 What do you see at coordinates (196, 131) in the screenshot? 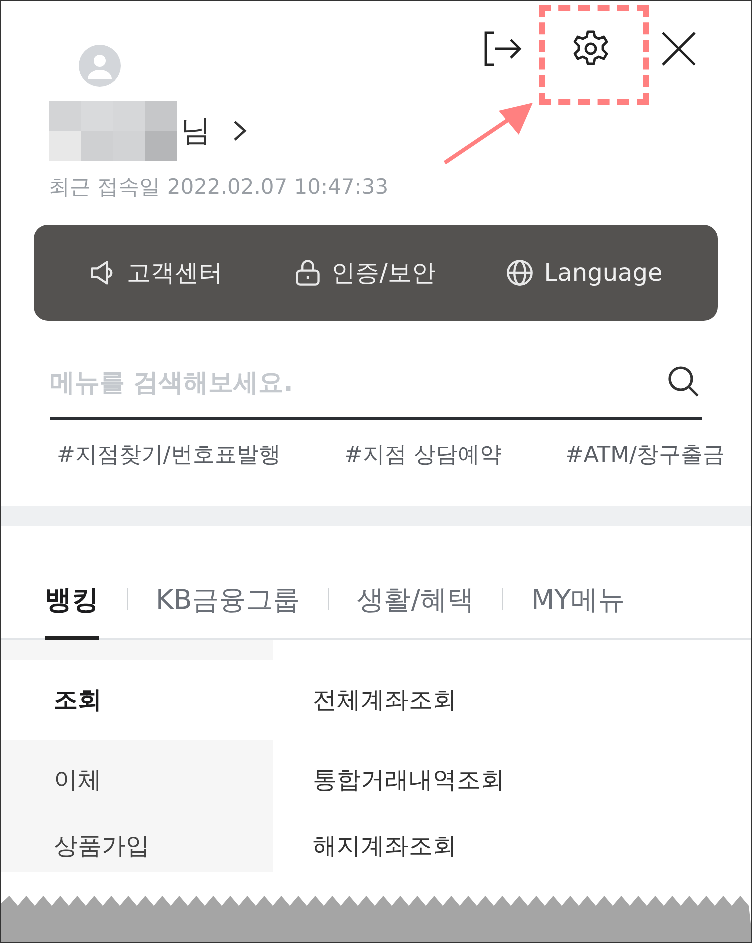
I see `greeting-suffix: 님` at bounding box center [196, 131].